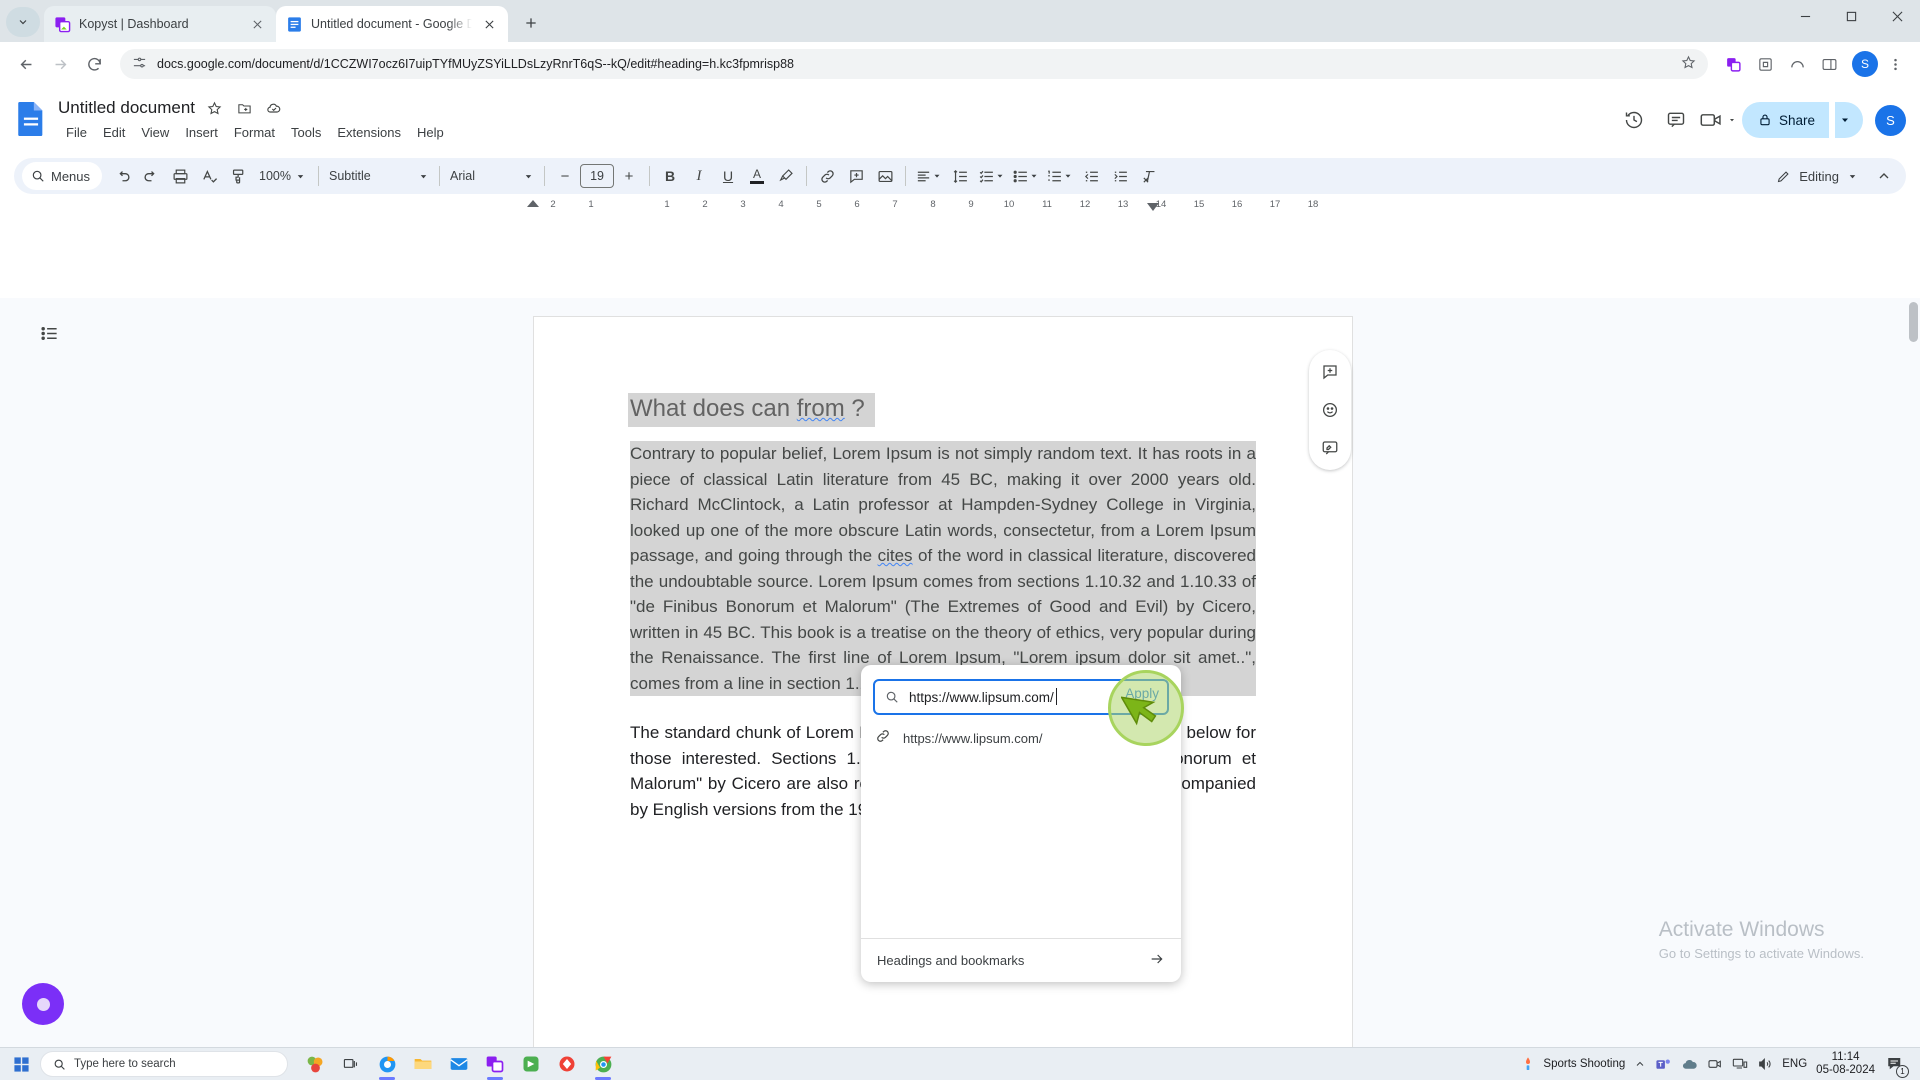  What do you see at coordinates (122, 176) in the screenshot?
I see `undo-button` at bounding box center [122, 176].